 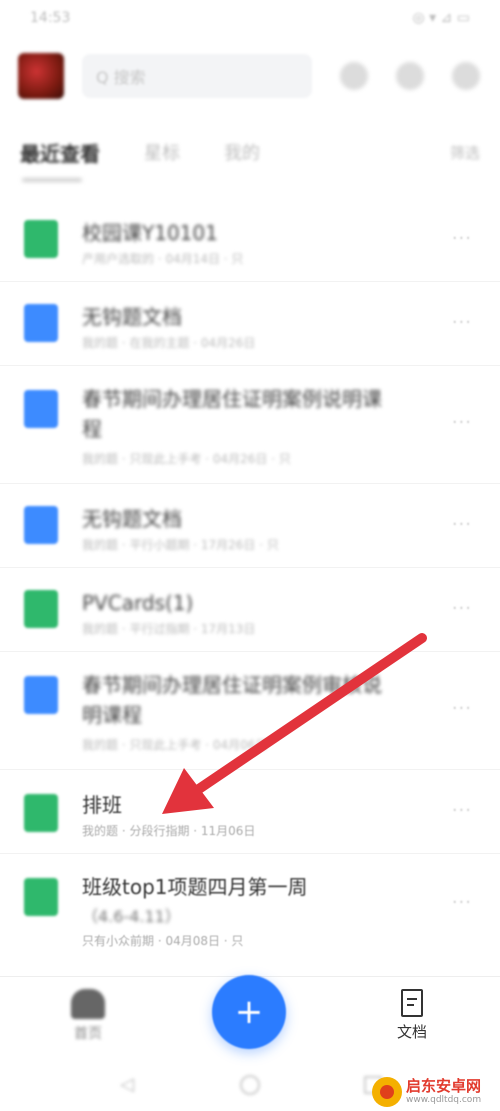 What do you see at coordinates (387, 1091) in the screenshot?
I see `watermark-logo-icon` at bounding box center [387, 1091].